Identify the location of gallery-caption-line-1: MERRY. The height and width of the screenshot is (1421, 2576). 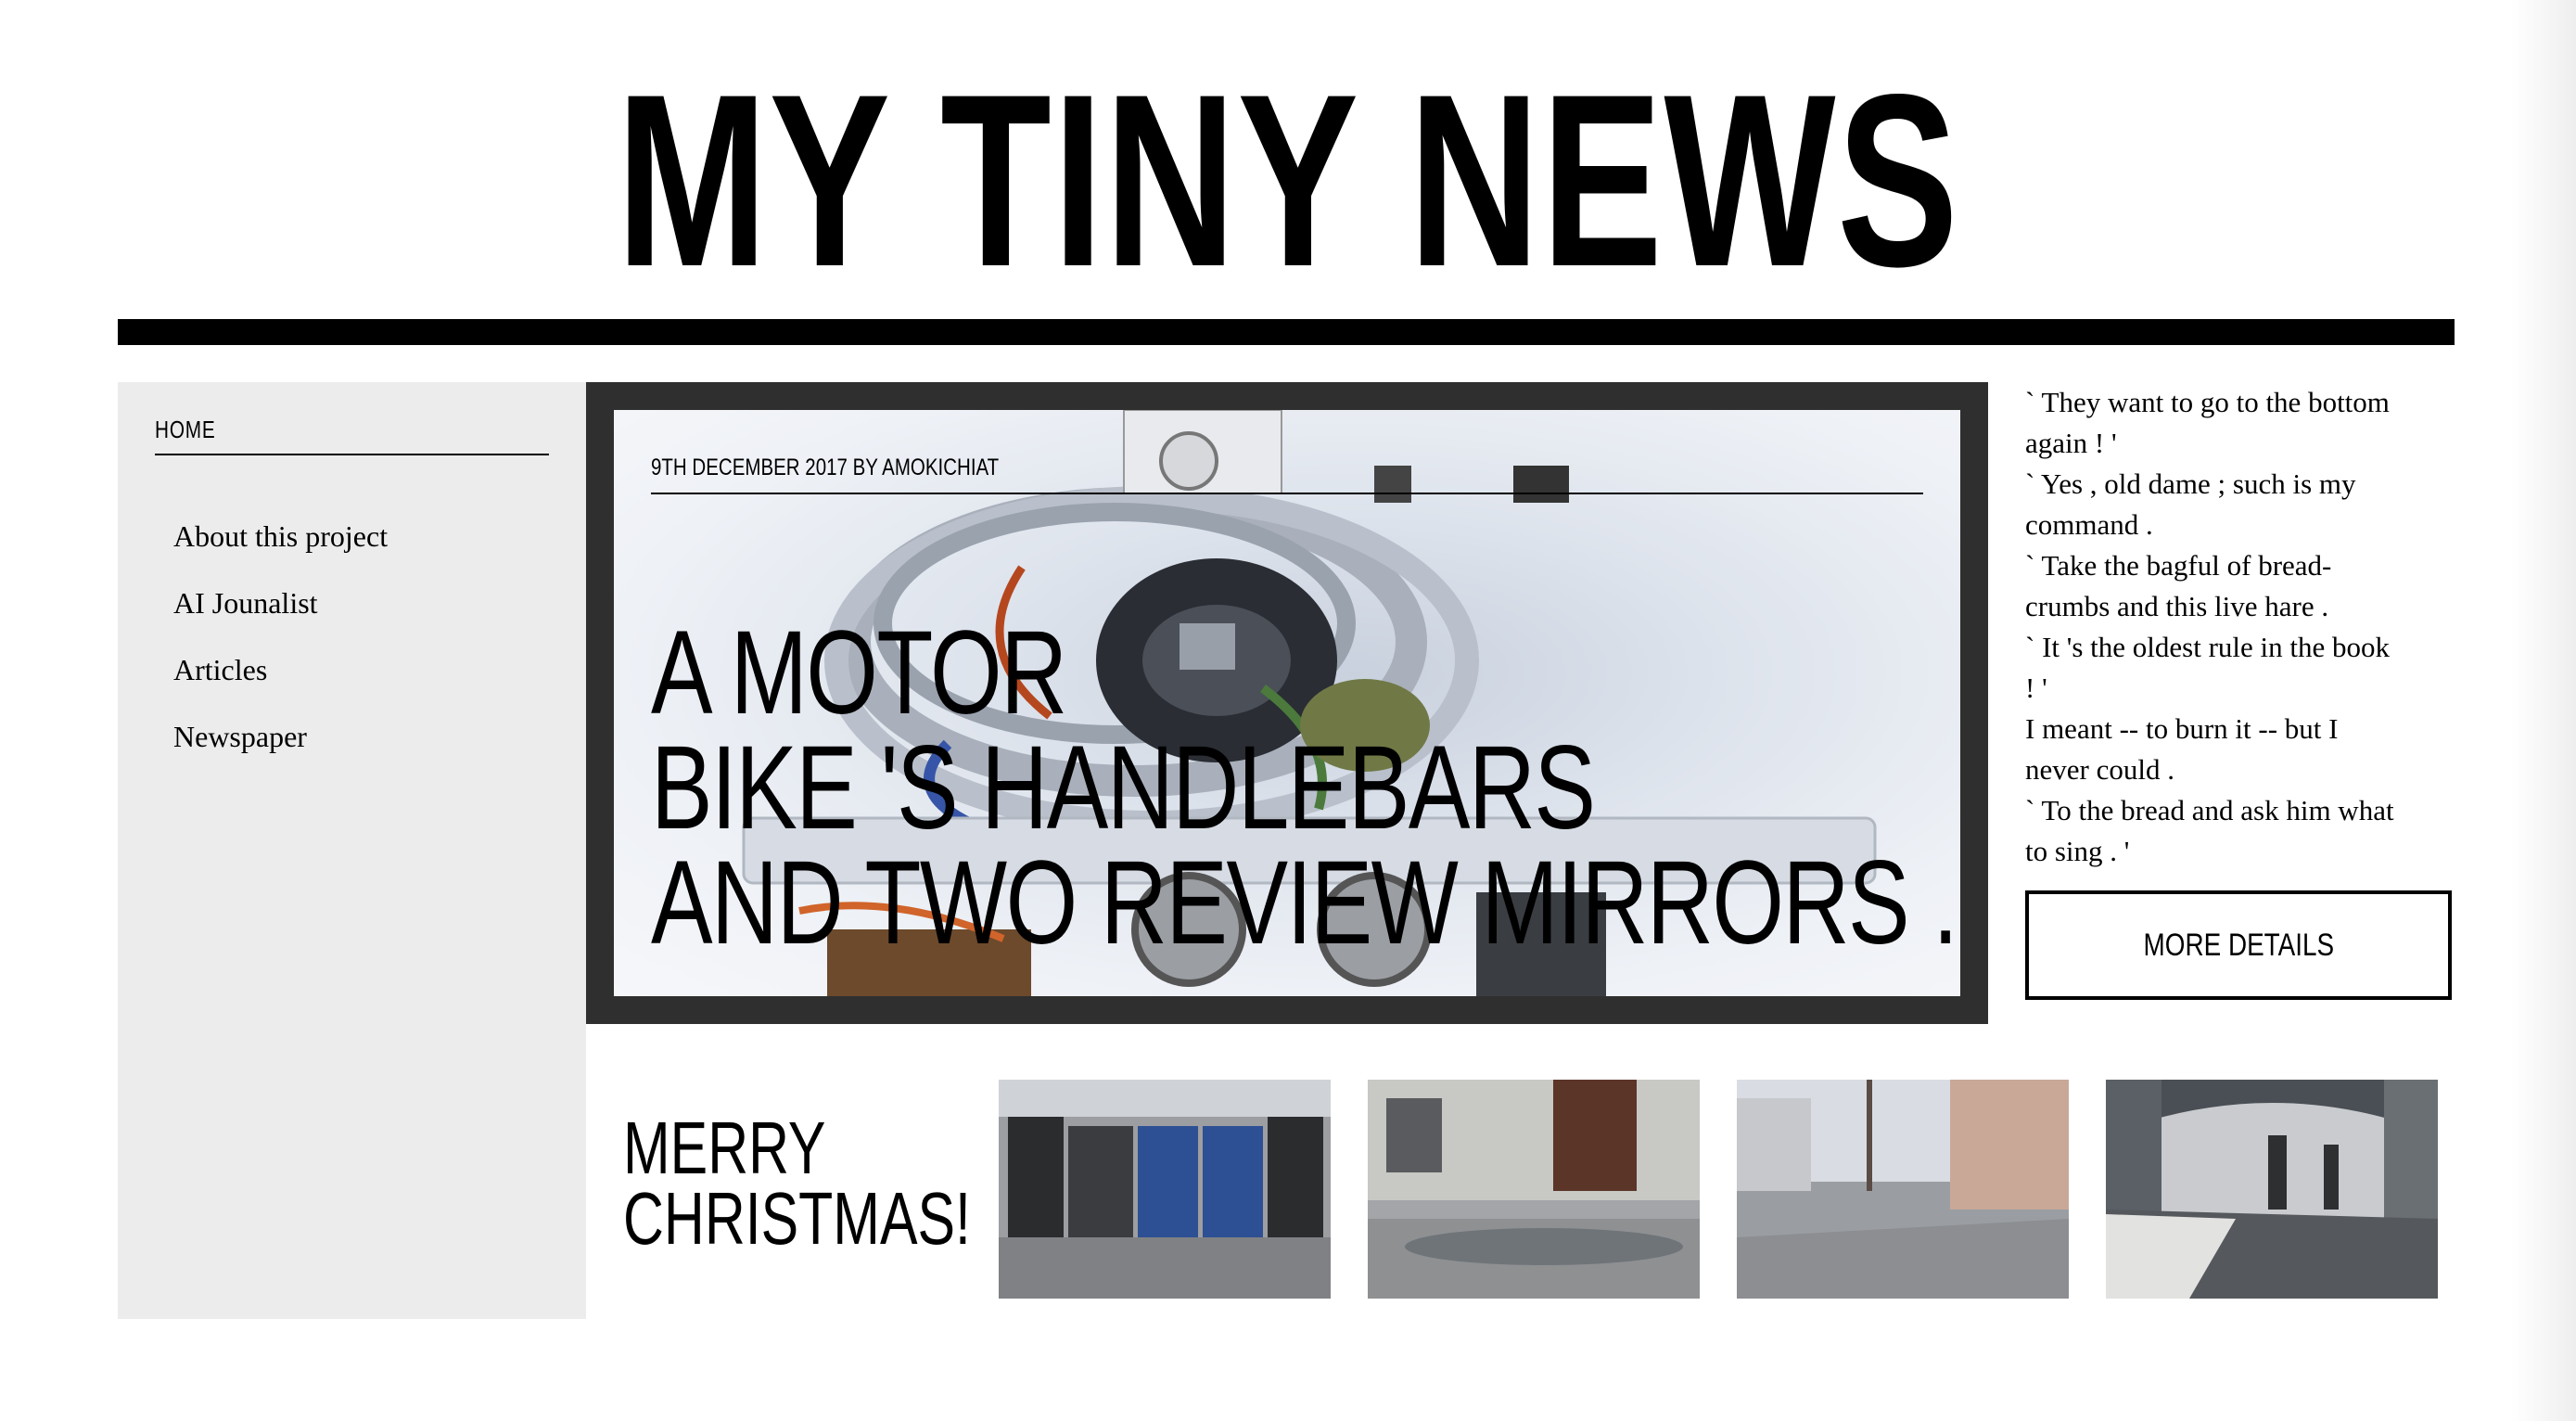
(725, 1148).